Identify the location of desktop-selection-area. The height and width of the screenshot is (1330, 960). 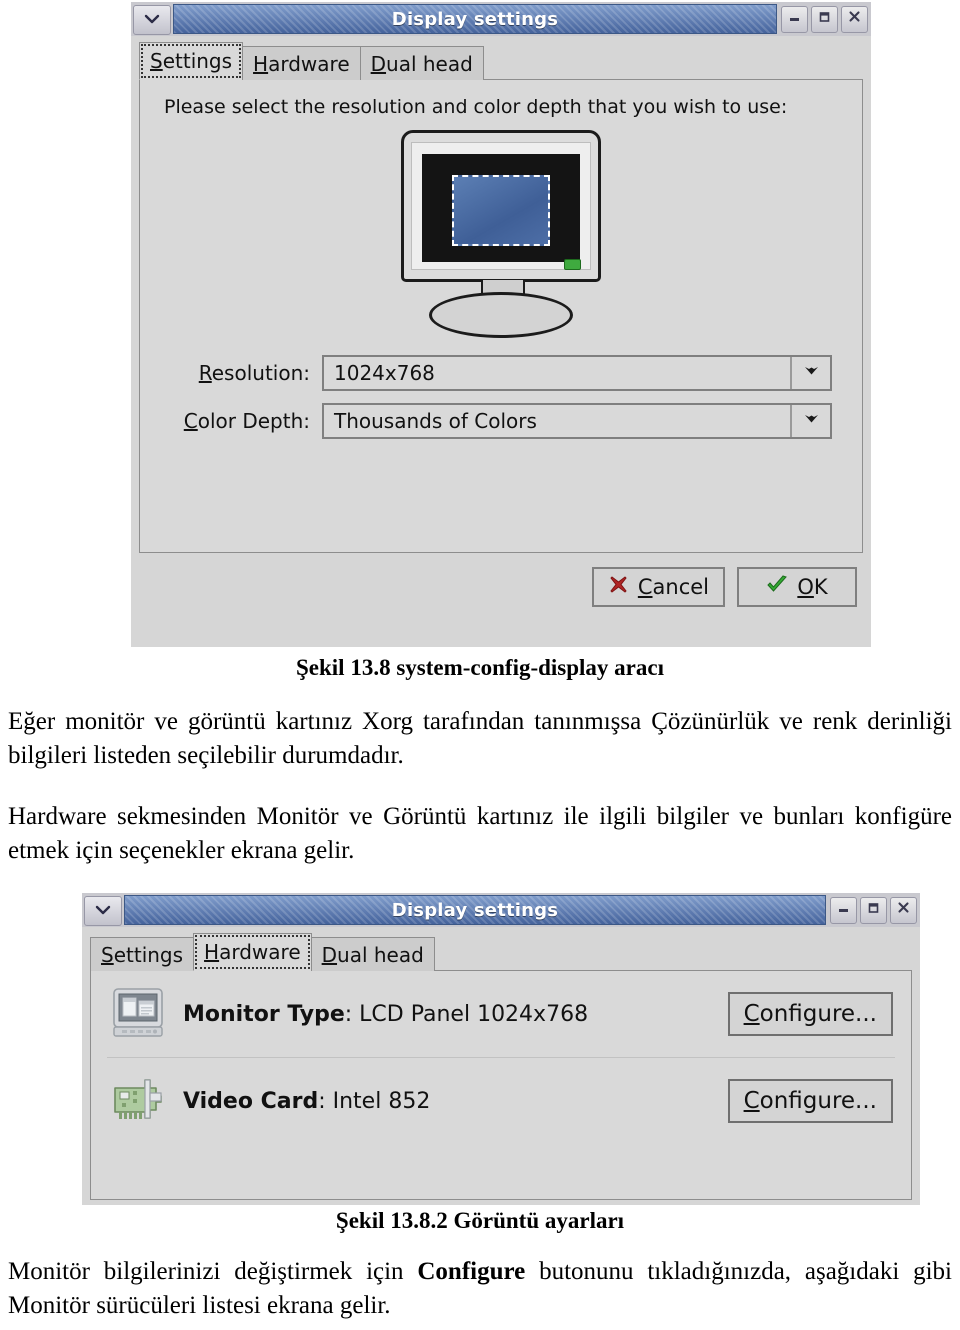
(501, 210).